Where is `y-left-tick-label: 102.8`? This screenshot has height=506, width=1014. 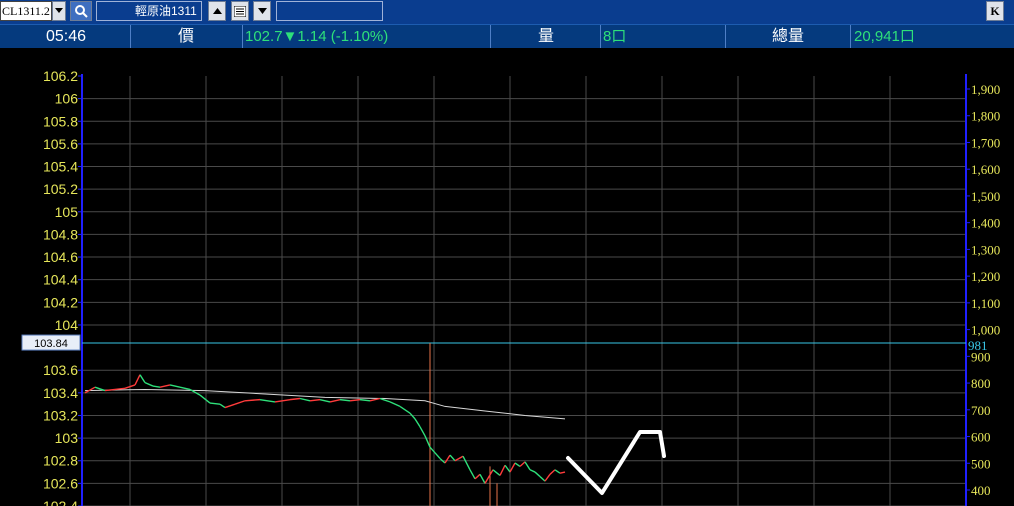
y-left-tick-label: 102.8 is located at coordinates (60, 461).